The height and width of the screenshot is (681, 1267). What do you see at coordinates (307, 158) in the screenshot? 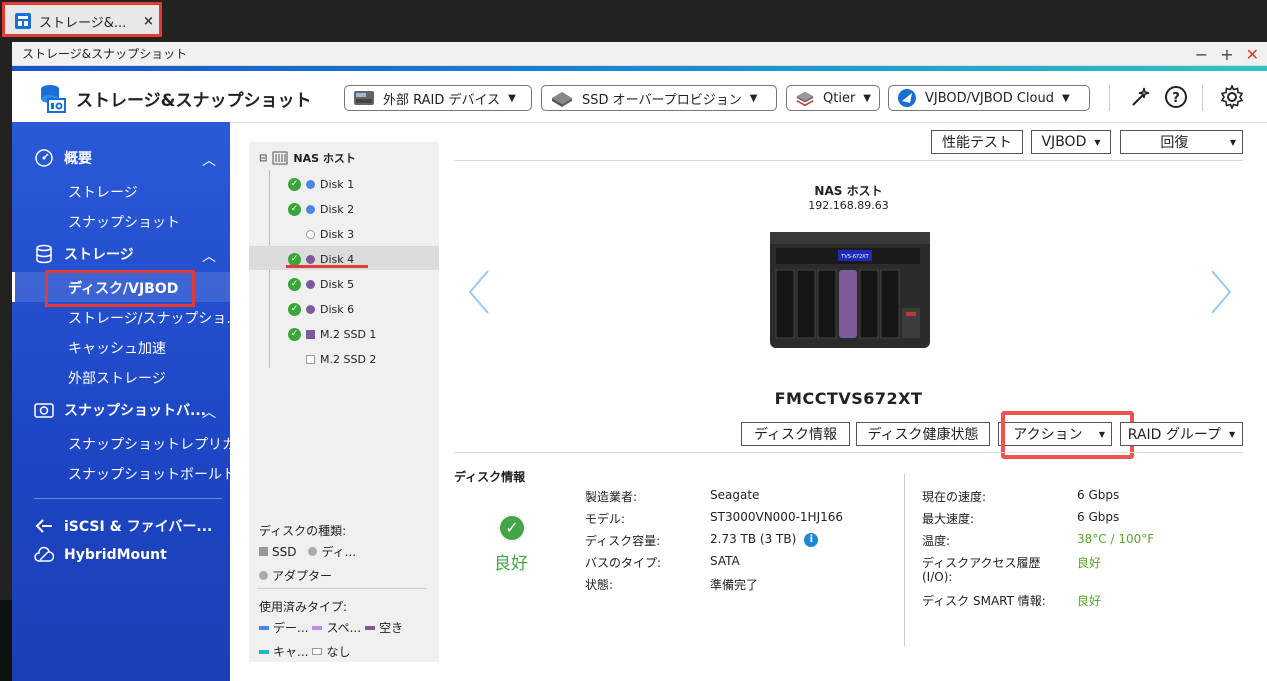
I see `tree-root: ⊟ NAS ホスト` at bounding box center [307, 158].